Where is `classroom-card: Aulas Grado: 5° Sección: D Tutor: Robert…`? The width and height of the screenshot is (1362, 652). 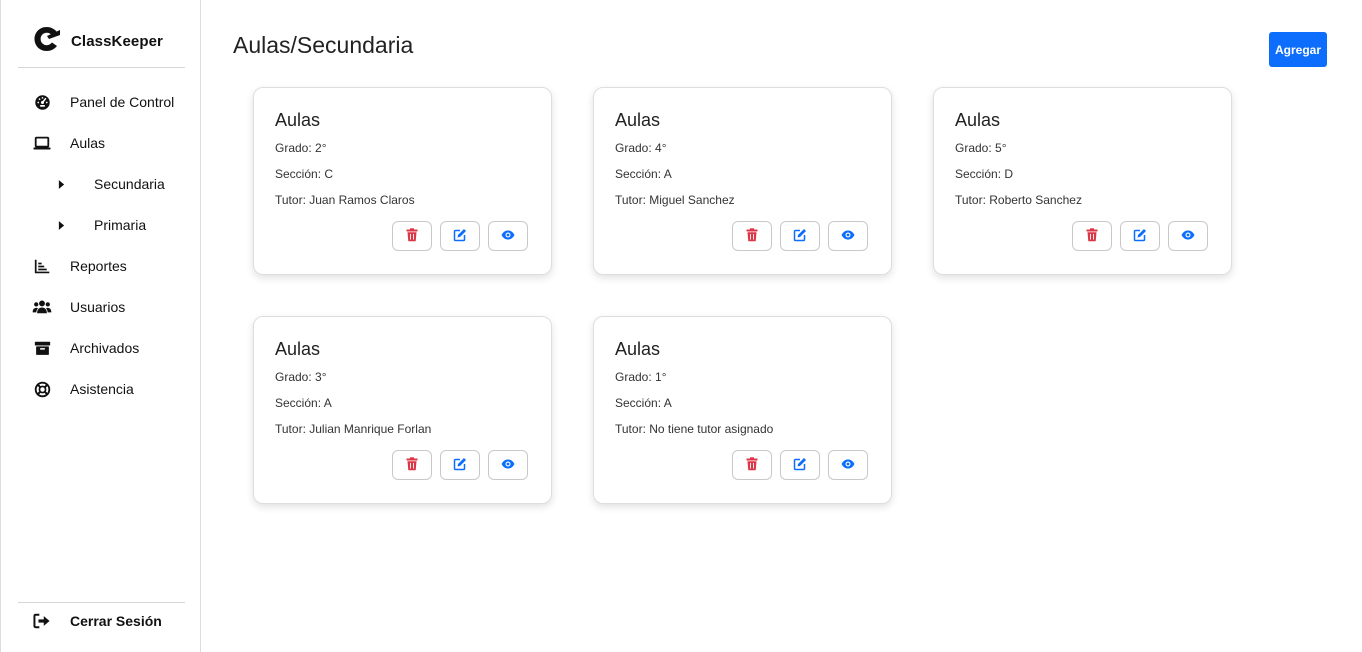
classroom-card: Aulas Grado: 5° Sección: D Tutor: Robert… is located at coordinates (1082, 181).